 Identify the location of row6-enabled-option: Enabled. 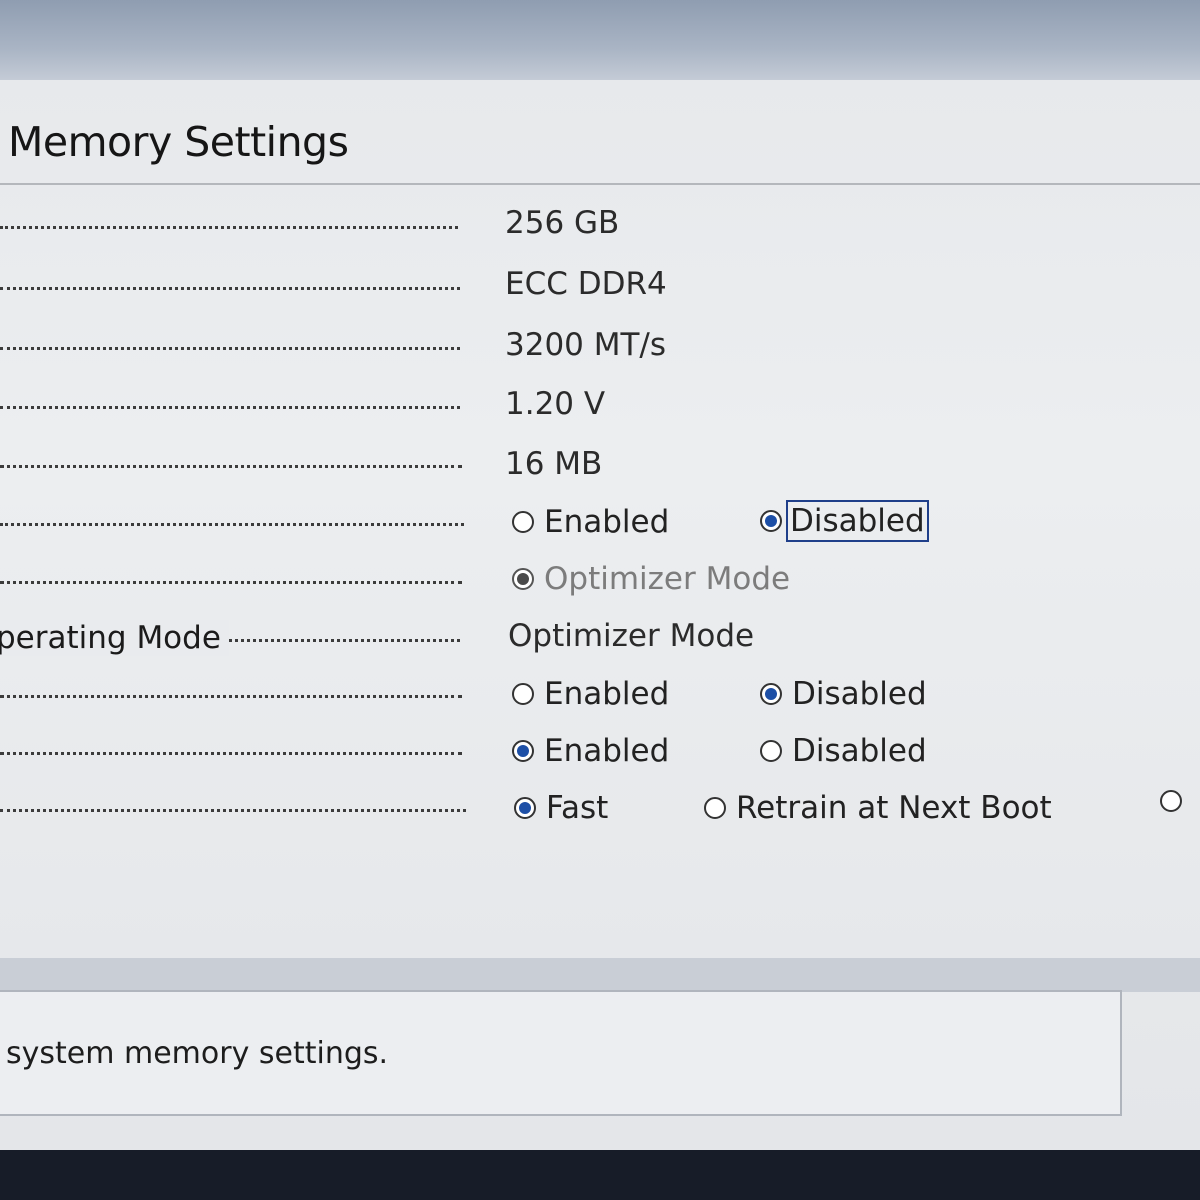
(590, 522).